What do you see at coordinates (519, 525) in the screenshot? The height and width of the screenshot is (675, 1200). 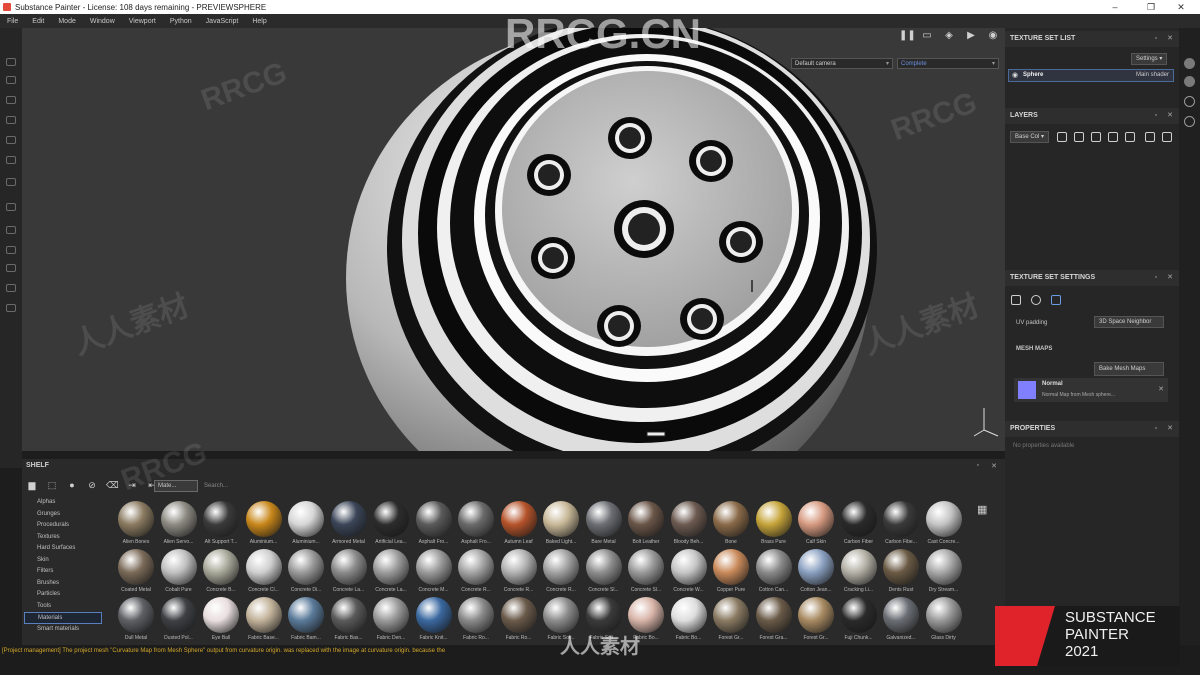 I see `material-item: Autumn Leaf` at bounding box center [519, 525].